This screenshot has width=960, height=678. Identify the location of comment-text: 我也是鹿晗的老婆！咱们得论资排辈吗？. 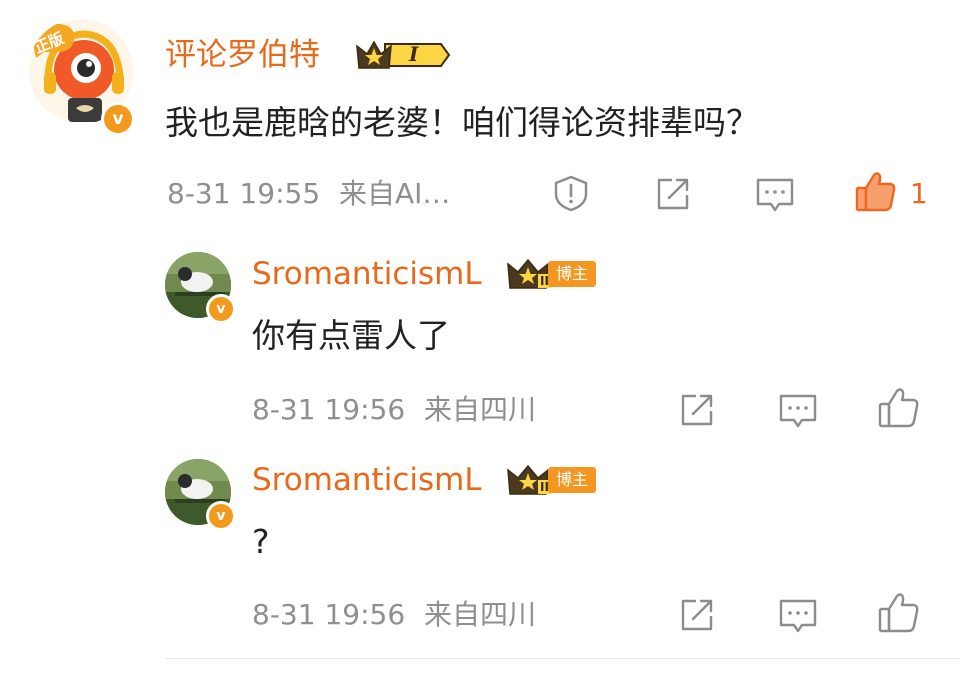
(462, 122).